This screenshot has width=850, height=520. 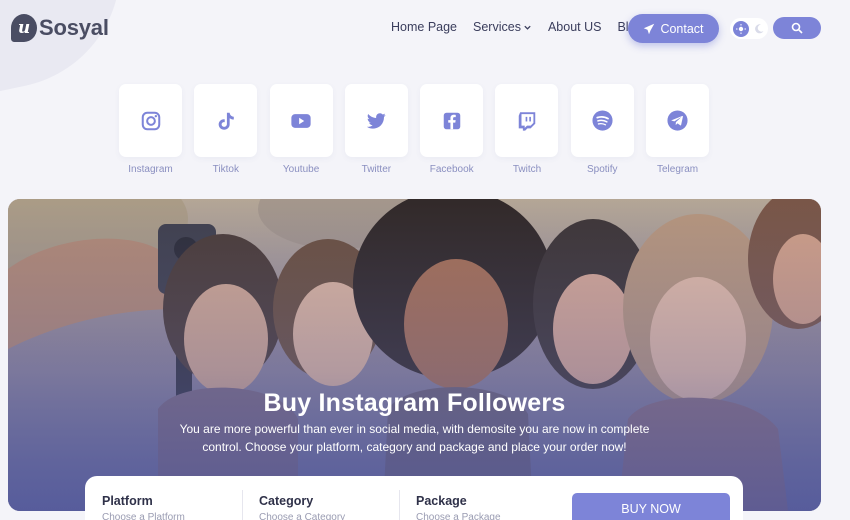 I want to click on platform-label: Instagram, so click(x=150, y=169).